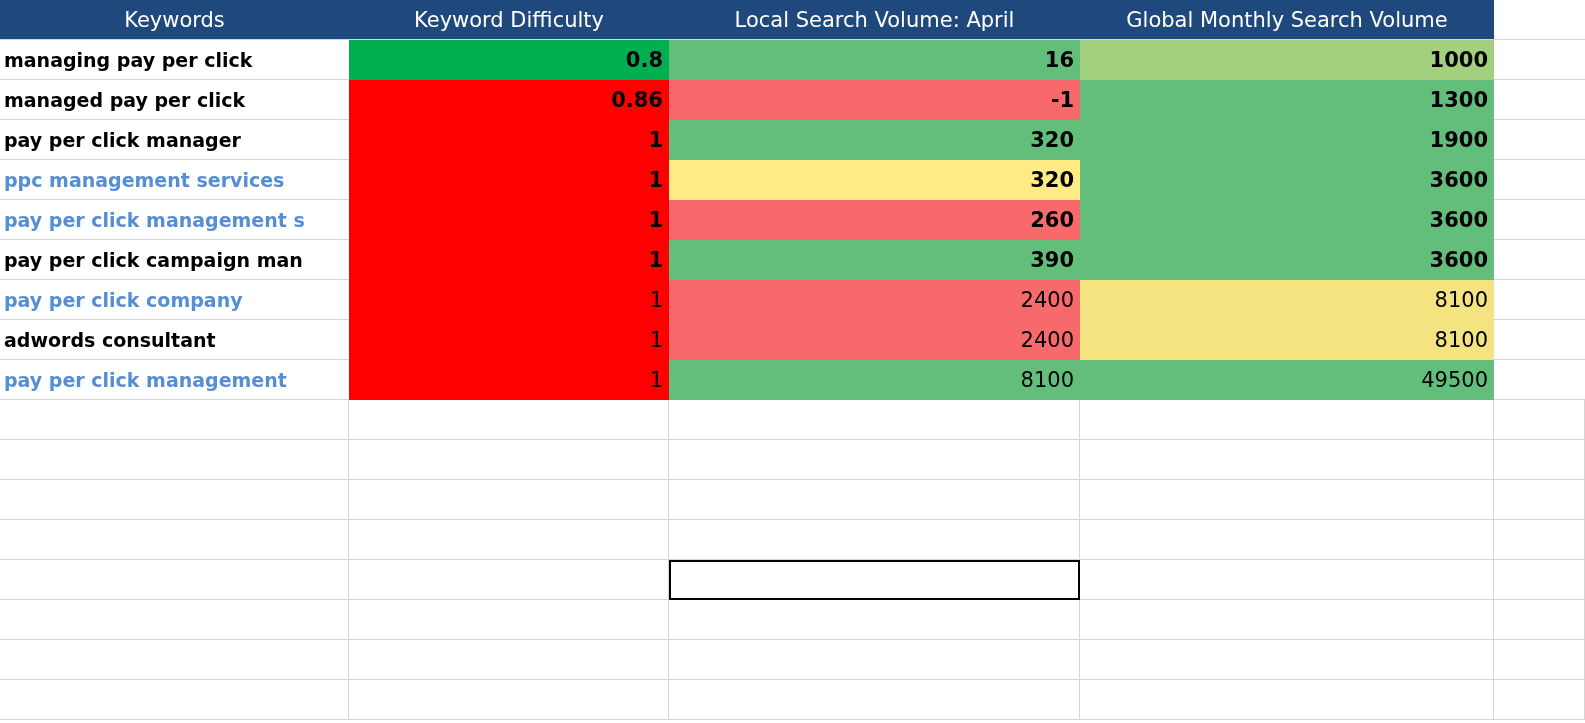 Image resolution: width=1585 pixels, height=723 pixels. Describe the element at coordinates (174, 20) in the screenshot. I see `column-header: Keywords` at that location.